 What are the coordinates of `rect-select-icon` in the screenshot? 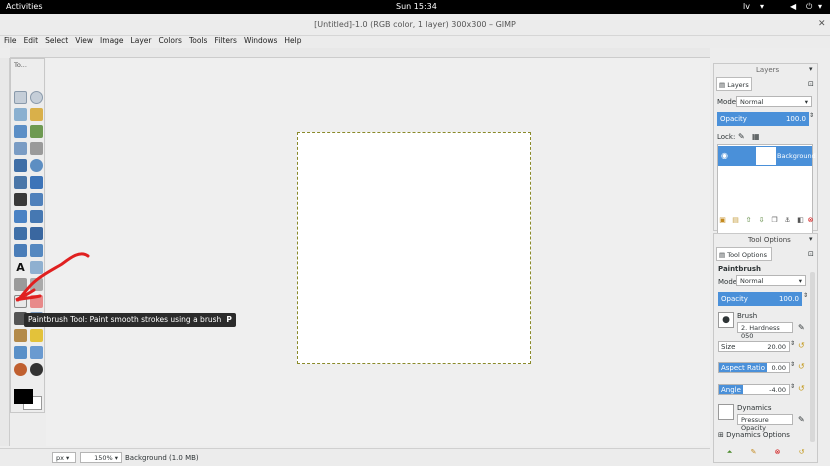 It's located at (20, 97).